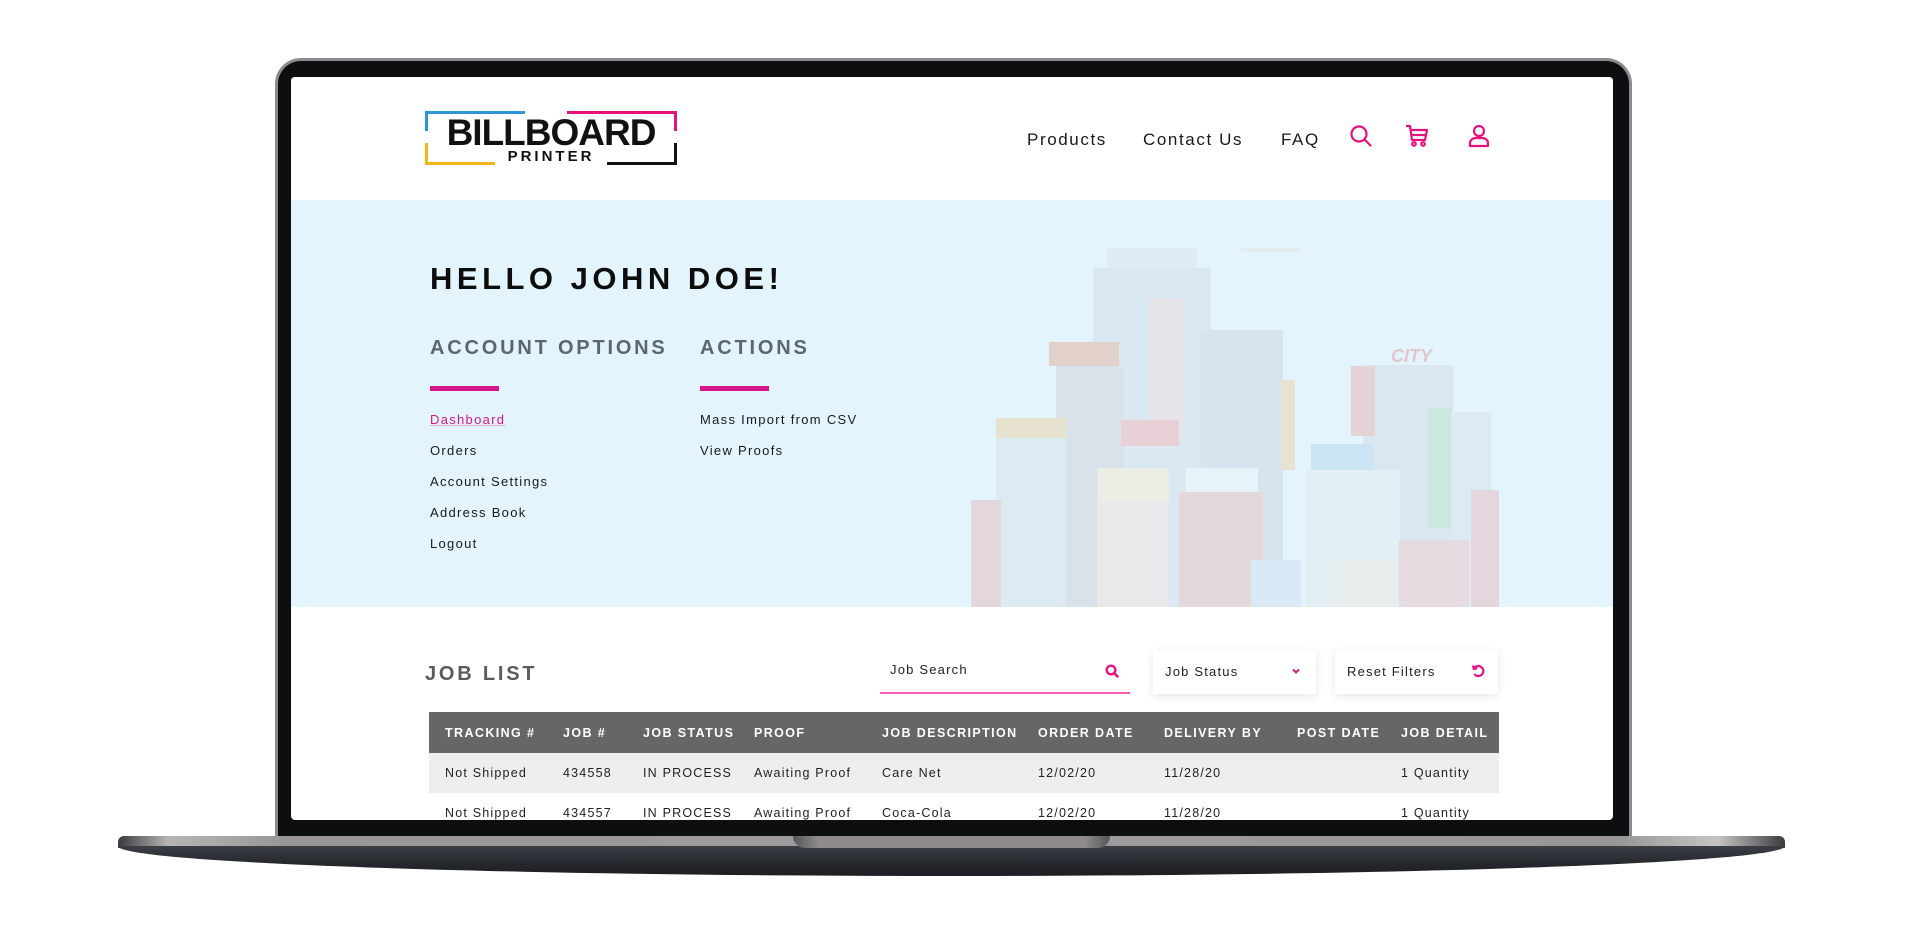 The height and width of the screenshot is (931, 1920). I want to click on billboard-printer-logo: BILLBOARD PRINTER, so click(551, 139).